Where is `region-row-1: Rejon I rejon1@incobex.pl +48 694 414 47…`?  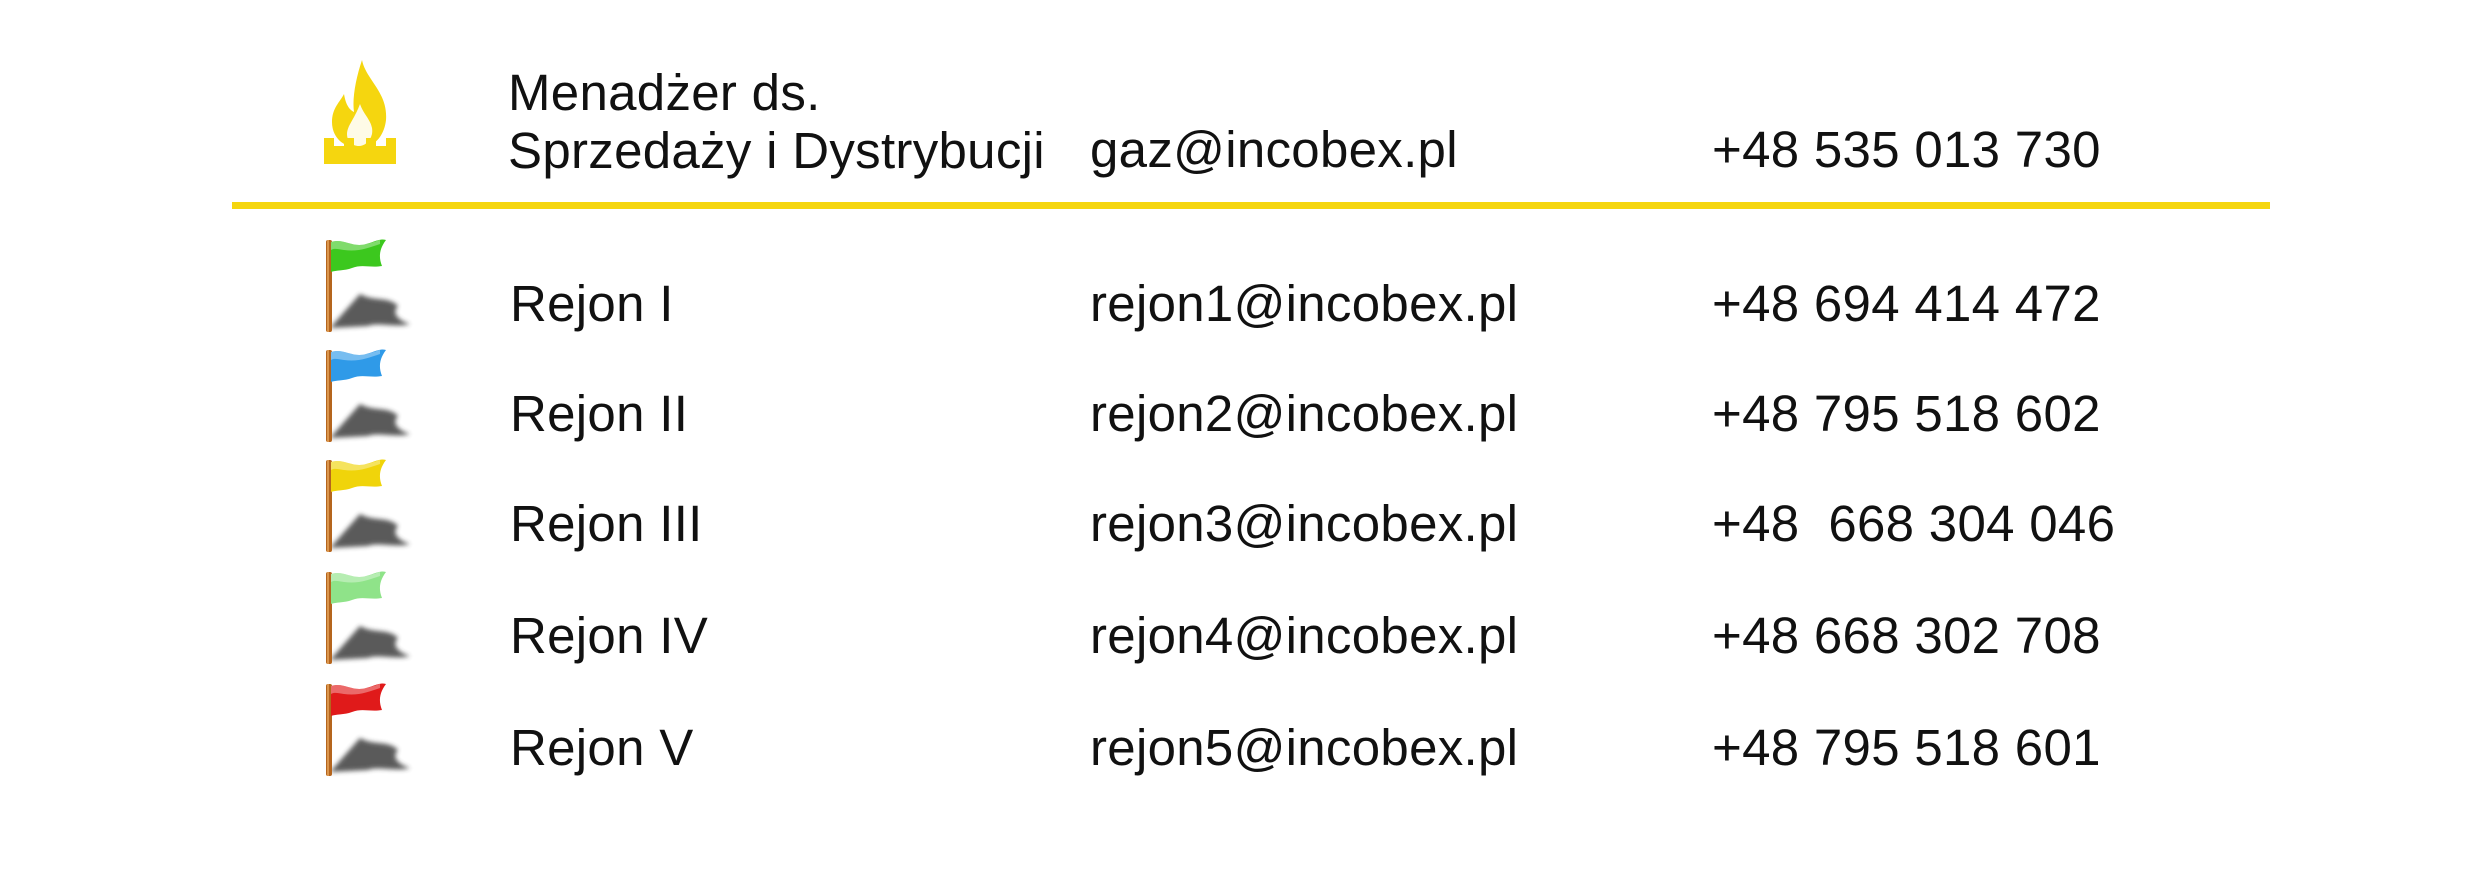
region-row-1: Rejon I rejon1@incobex.pl +48 694 414 47… is located at coordinates (1241, 291).